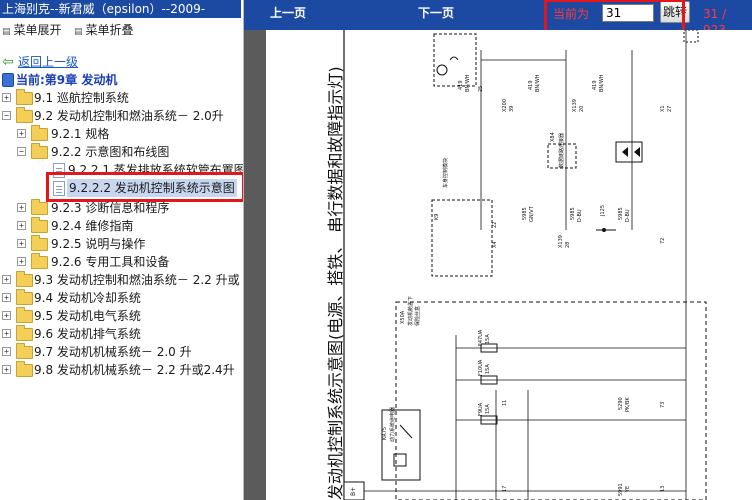  What do you see at coordinates (418, 315) in the screenshot?
I see `component-label: 保险丝盒` at bounding box center [418, 315].